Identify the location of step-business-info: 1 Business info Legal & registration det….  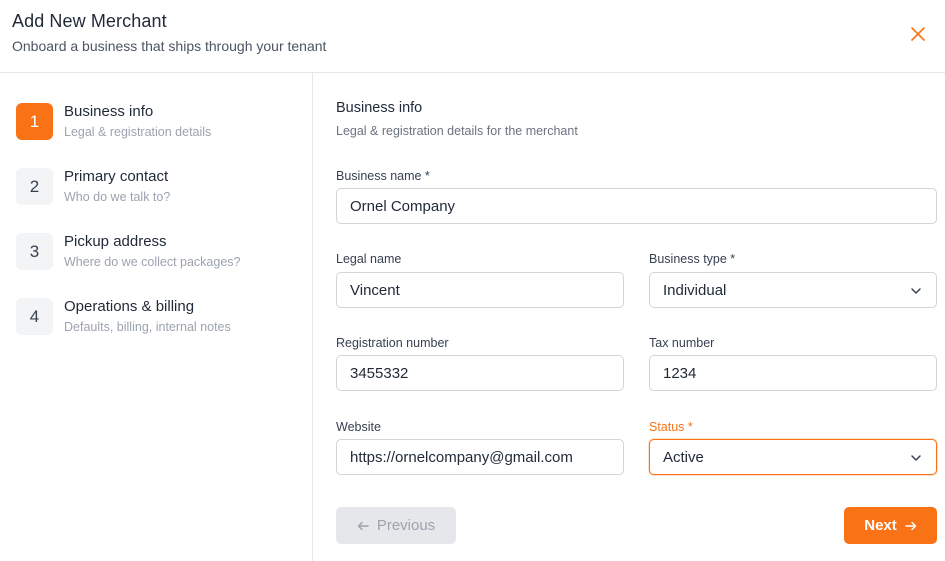
(161, 128).